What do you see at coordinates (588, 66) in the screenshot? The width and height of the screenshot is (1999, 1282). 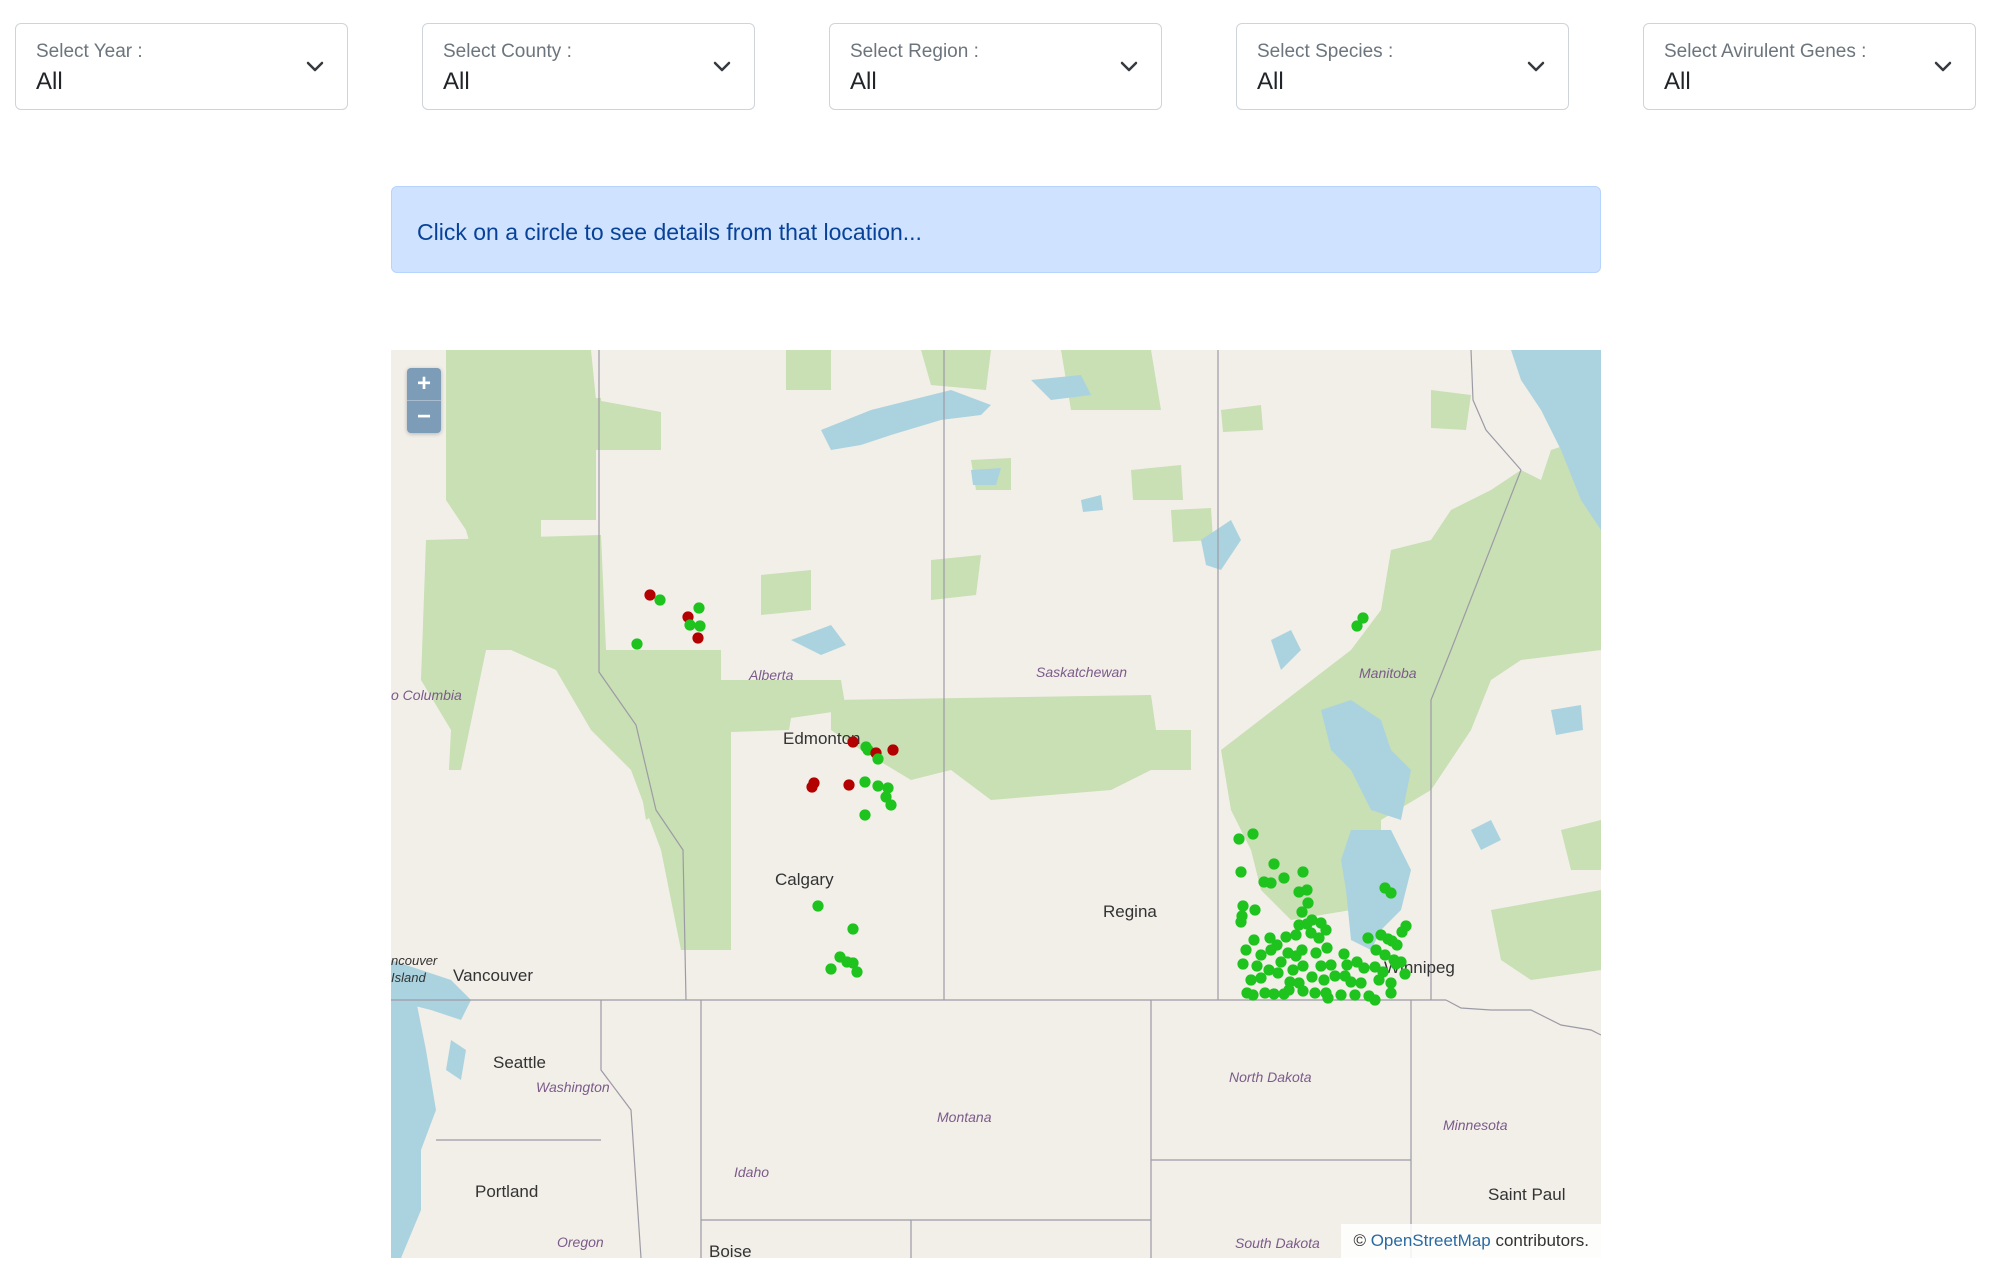 I see `county-select: Select County : All` at bounding box center [588, 66].